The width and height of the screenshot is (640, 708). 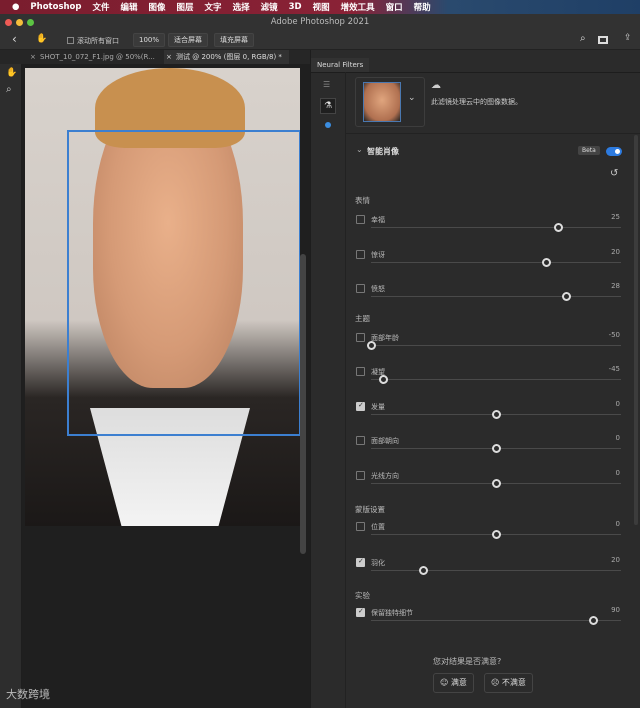 What do you see at coordinates (358, 7) in the screenshot?
I see `menu-item: 增效工具` at bounding box center [358, 7].